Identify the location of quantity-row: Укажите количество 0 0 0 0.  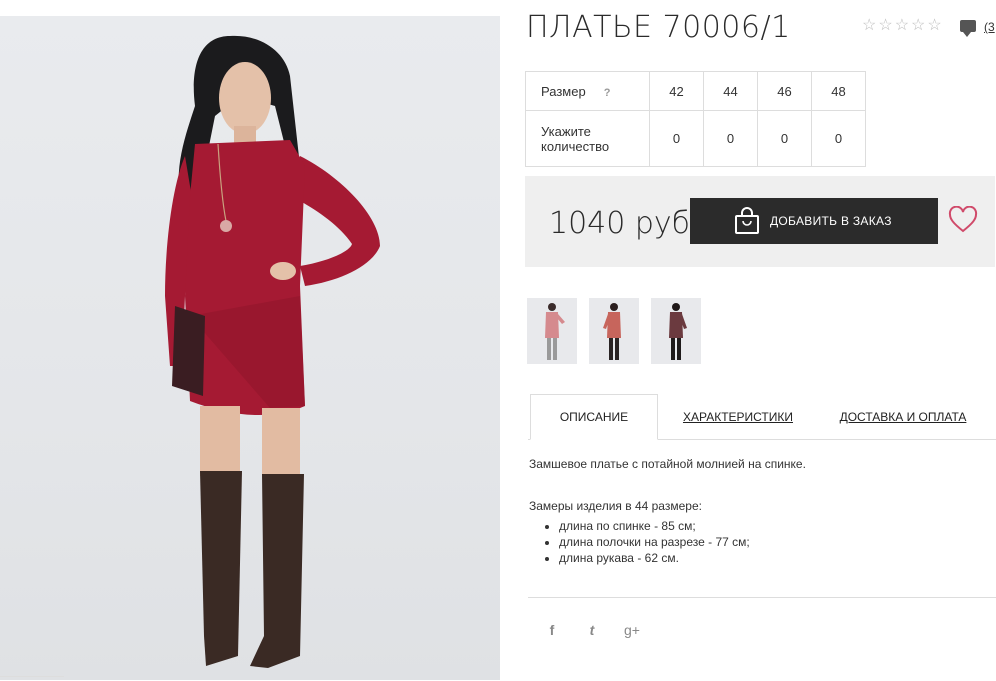
(695, 138).